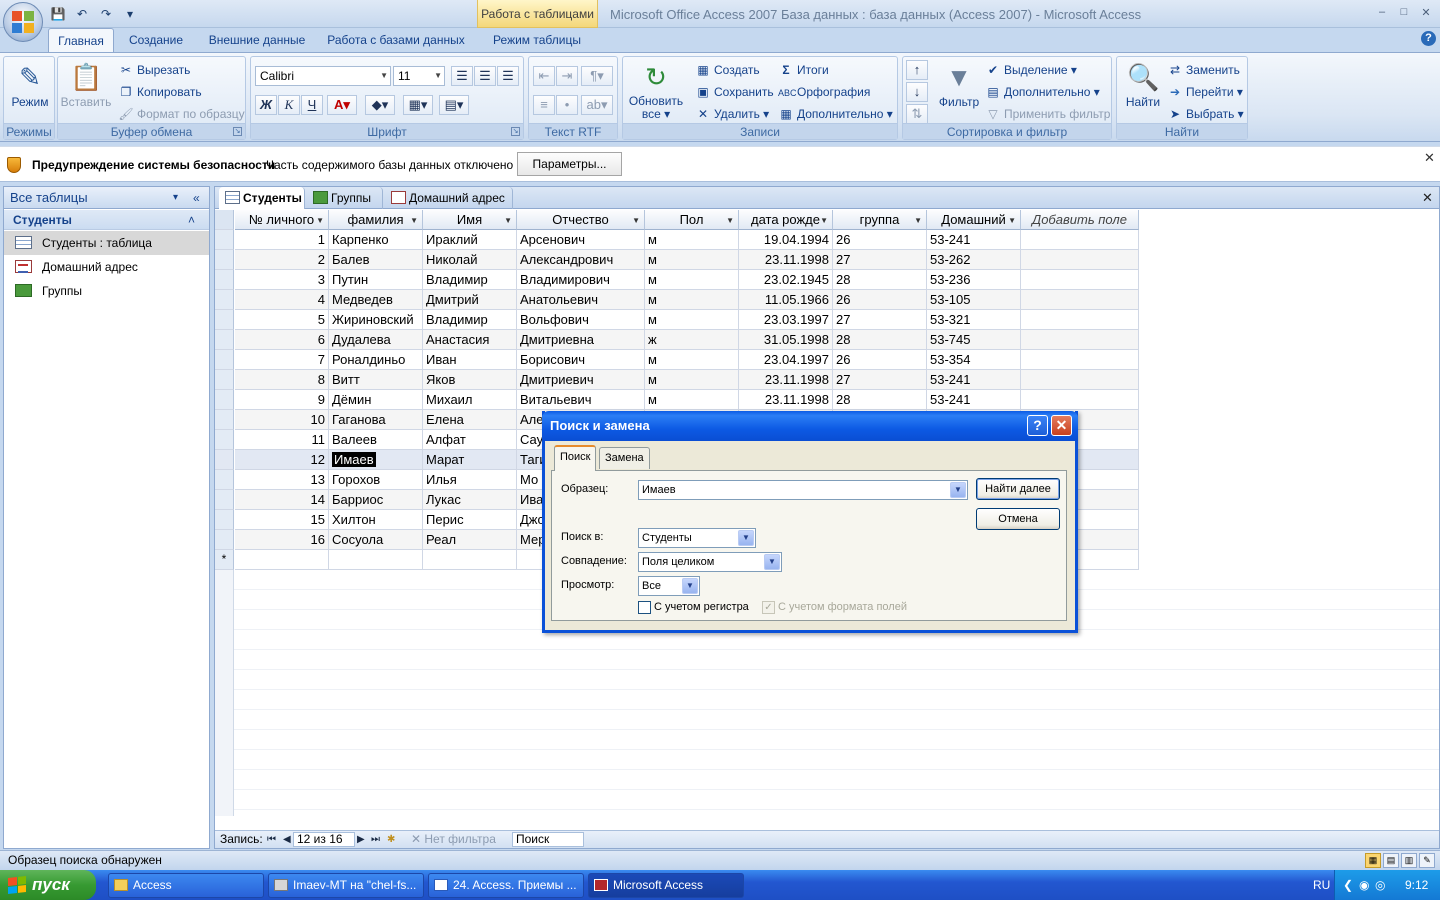 The height and width of the screenshot is (900, 1440). What do you see at coordinates (1409, 860) in the screenshot?
I see `pivot-chart-view-icon: ▥` at bounding box center [1409, 860].